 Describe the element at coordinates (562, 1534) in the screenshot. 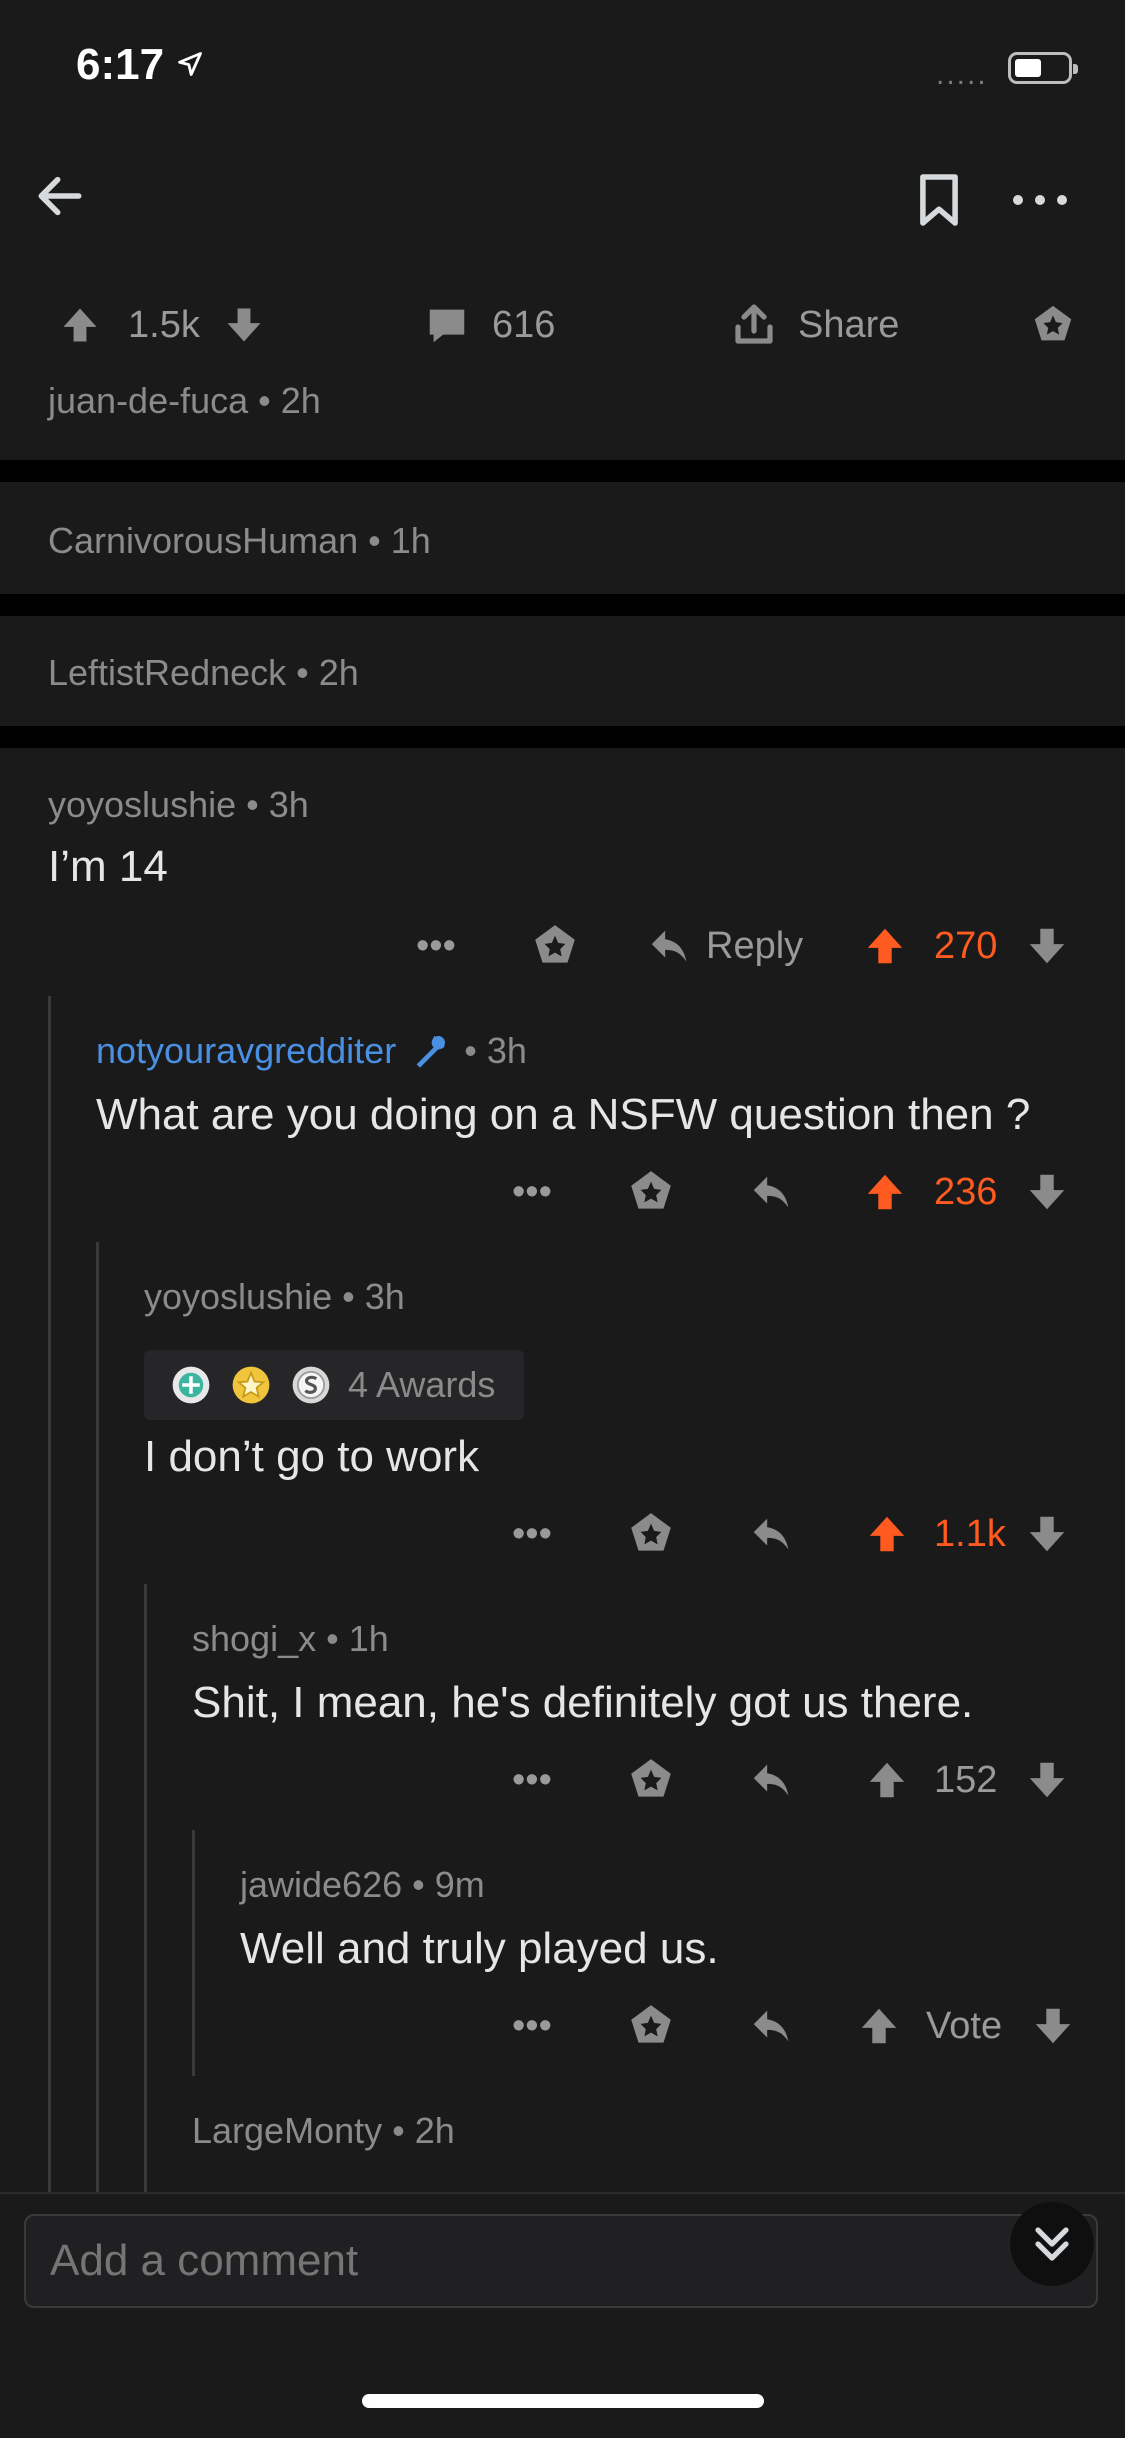

I see `comment-actions: ••• 1.1k` at that location.